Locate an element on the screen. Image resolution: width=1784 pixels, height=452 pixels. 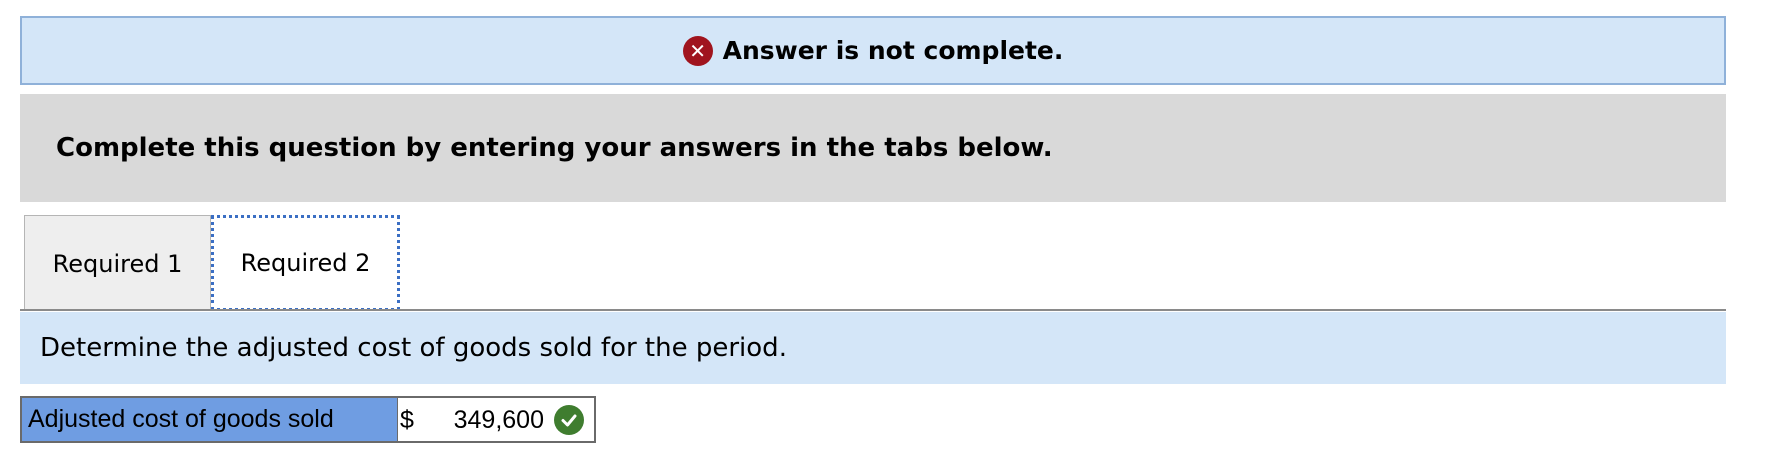
tab-divider is located at coordinates (873, 310).